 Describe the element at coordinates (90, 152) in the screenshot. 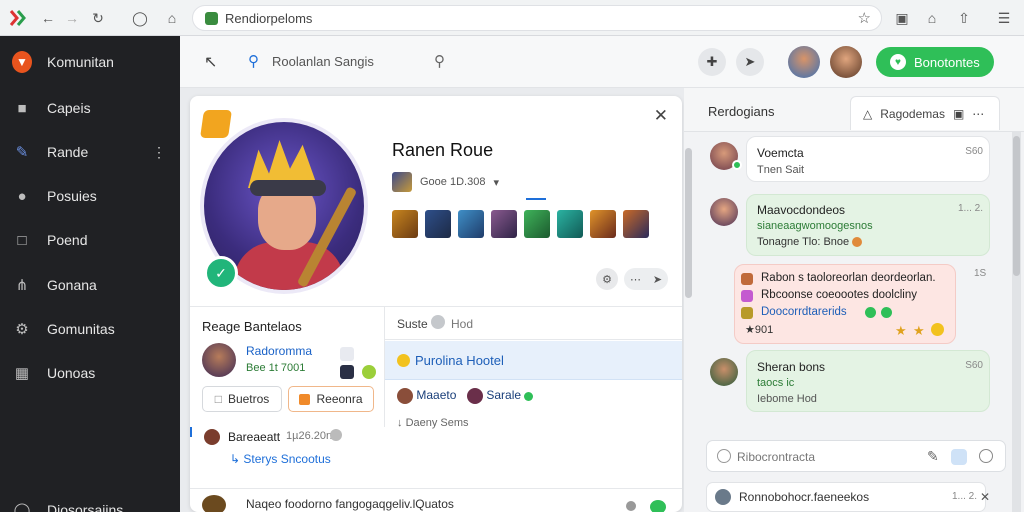

I see `sidebar-item-rande: ✎ Rande ⋮` at that location.